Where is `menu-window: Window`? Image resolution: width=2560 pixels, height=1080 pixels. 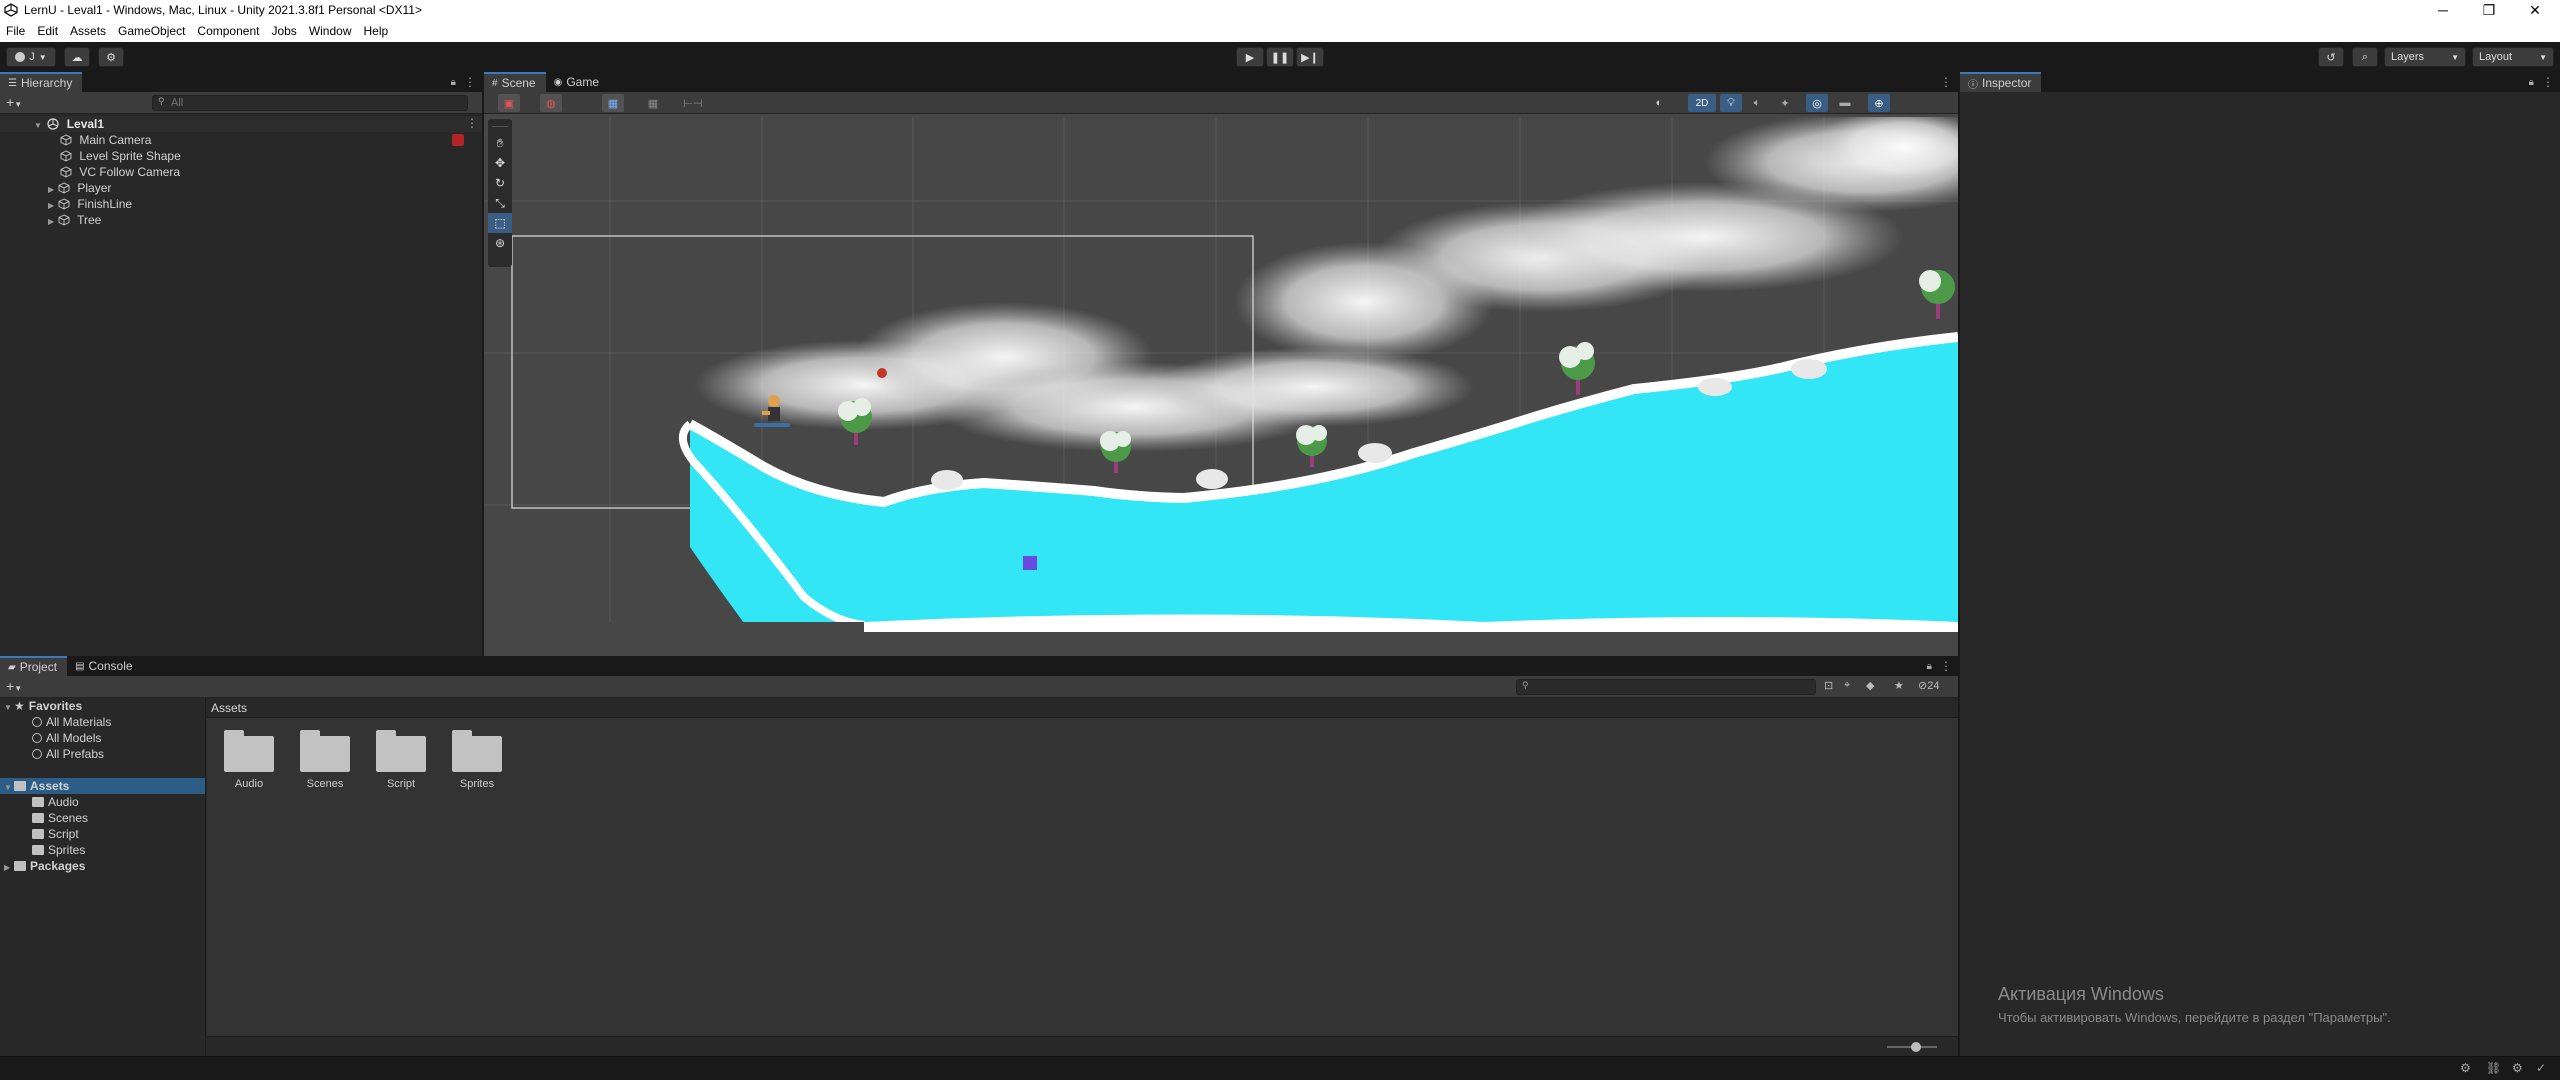
menu-window: Window is located at coordinates (330, 31).